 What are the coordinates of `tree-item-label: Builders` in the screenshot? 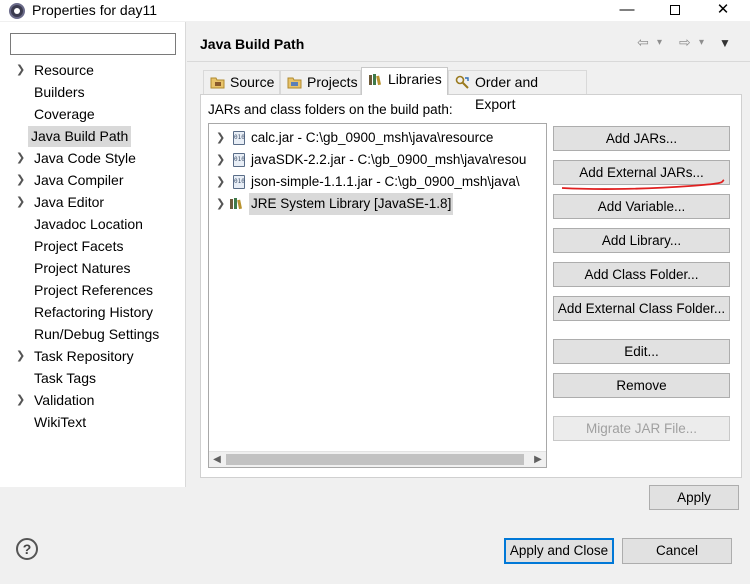 It's located at (59, 92).